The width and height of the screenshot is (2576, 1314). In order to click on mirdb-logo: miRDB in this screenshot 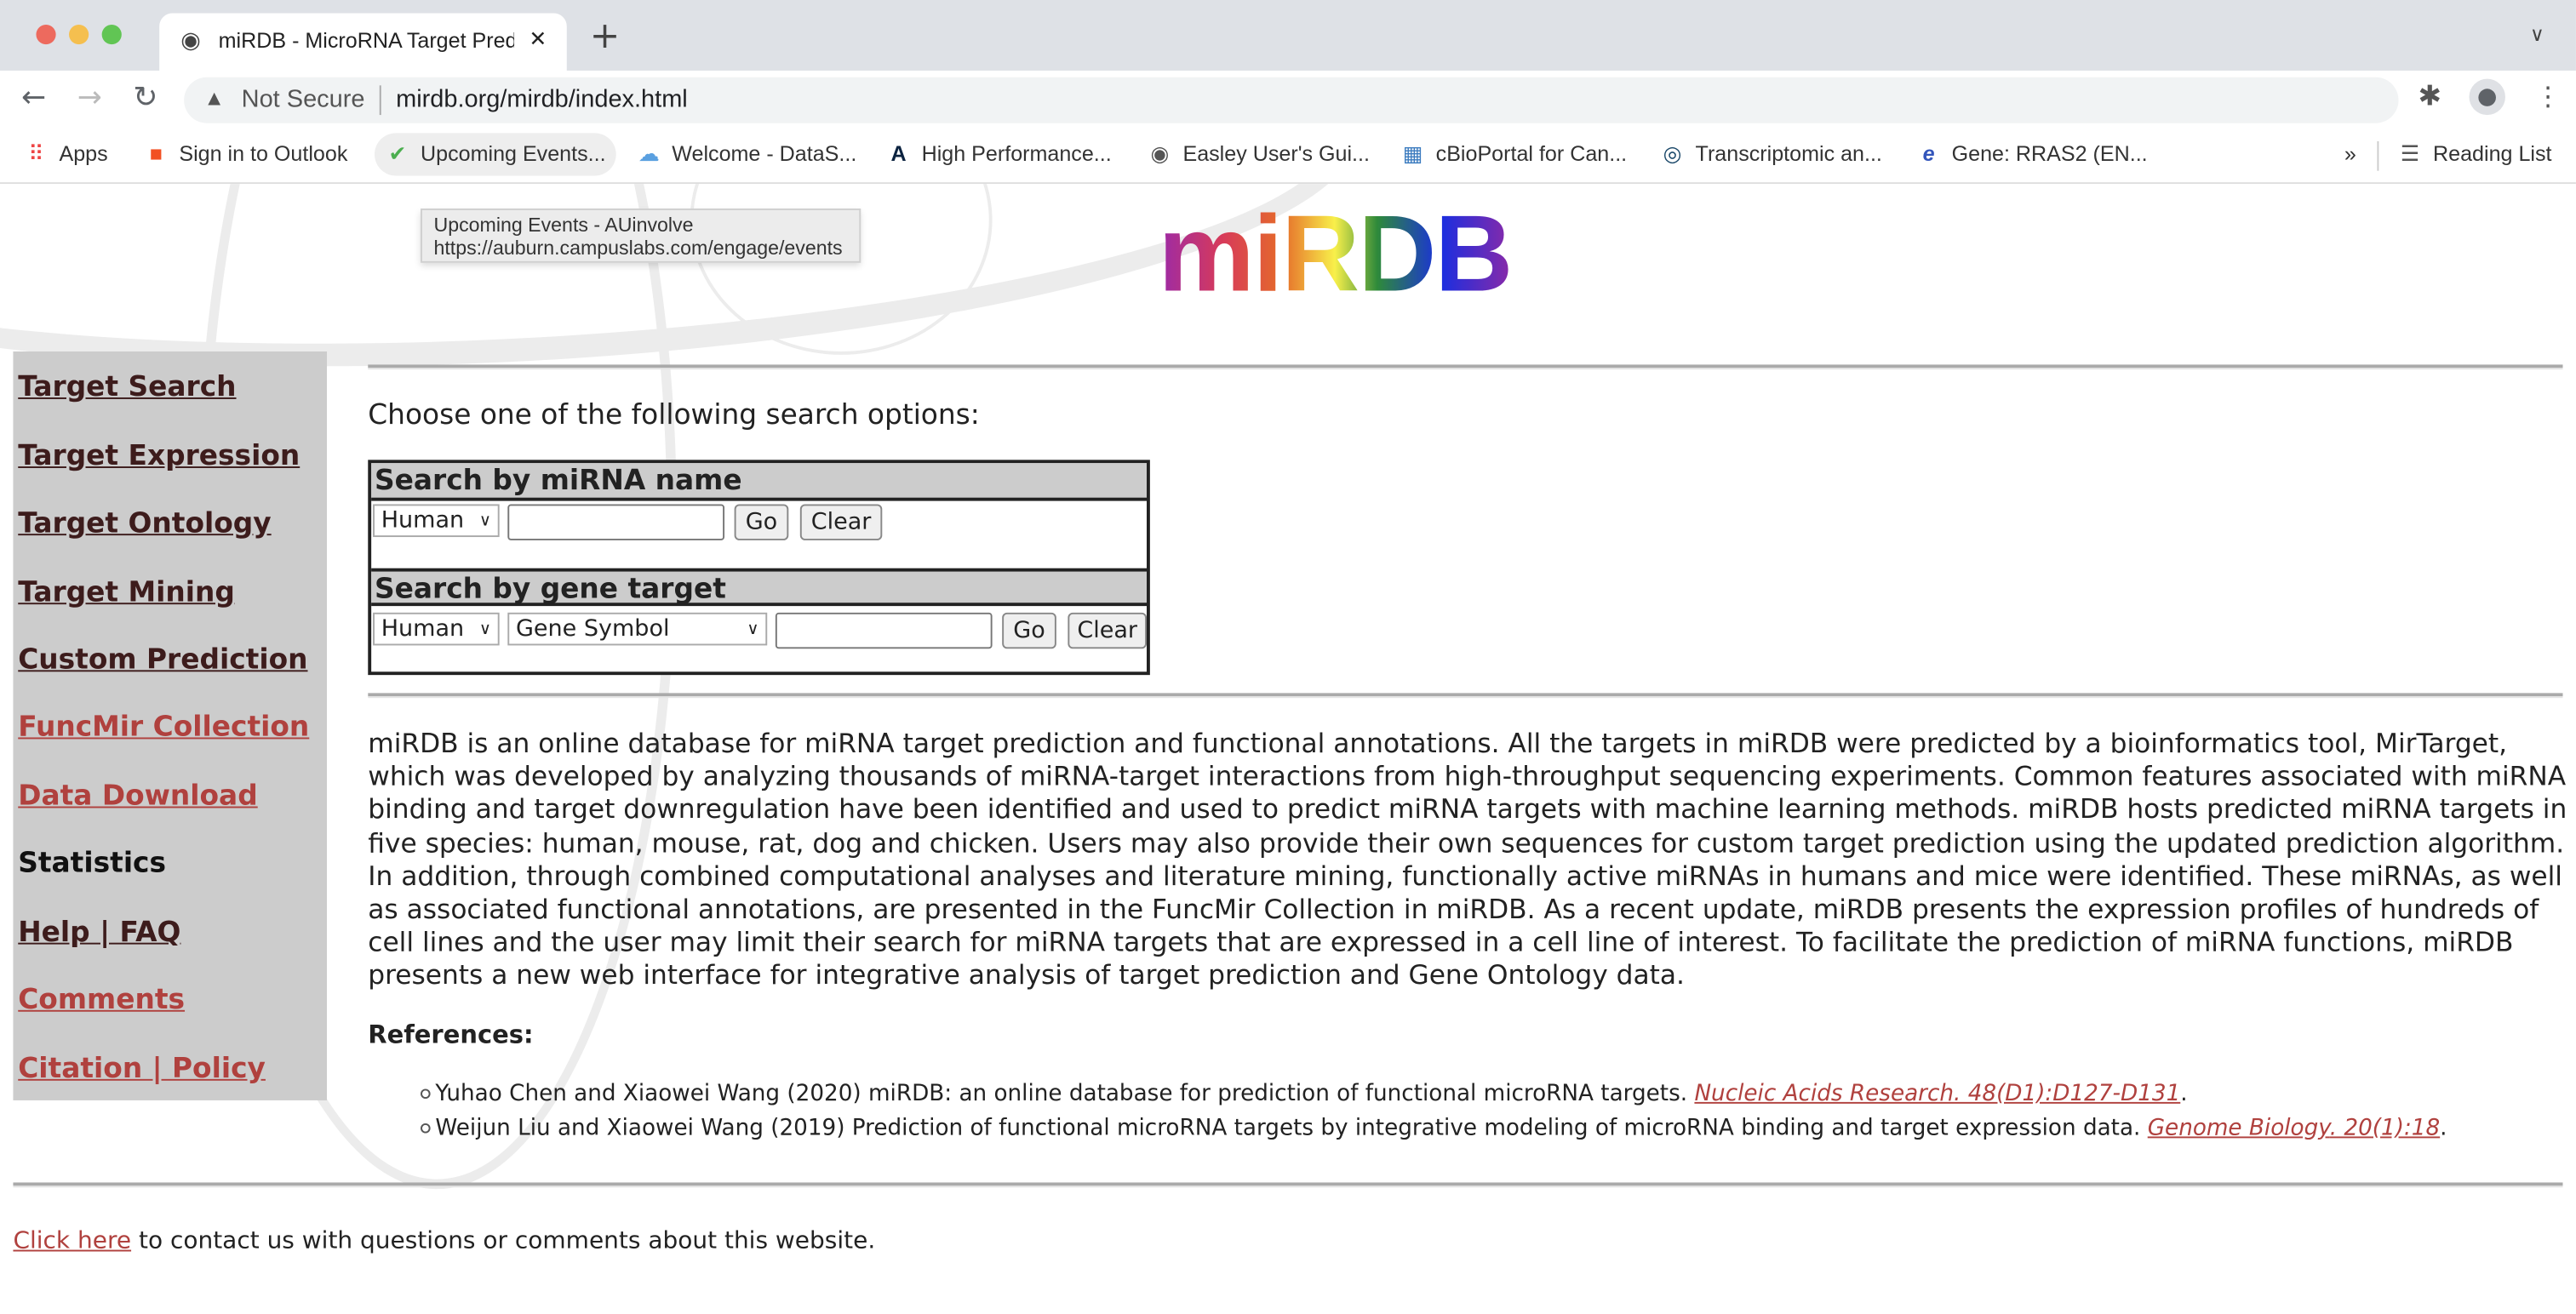, I will do `click(1336, 253)`.